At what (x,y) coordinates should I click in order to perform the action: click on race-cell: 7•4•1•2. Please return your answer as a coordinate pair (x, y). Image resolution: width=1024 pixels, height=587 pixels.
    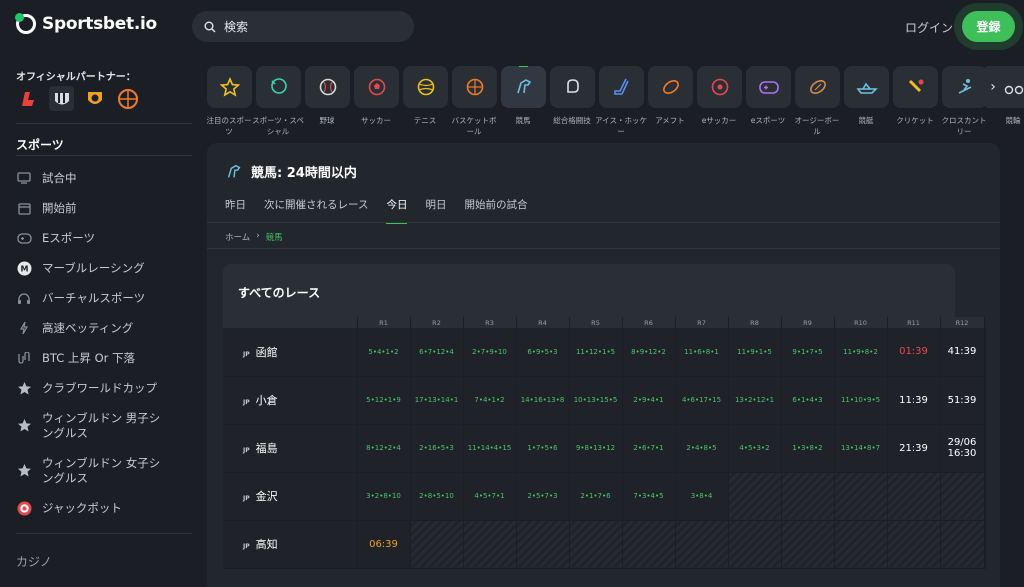
    Looking at the image, I should click on (490, 400).